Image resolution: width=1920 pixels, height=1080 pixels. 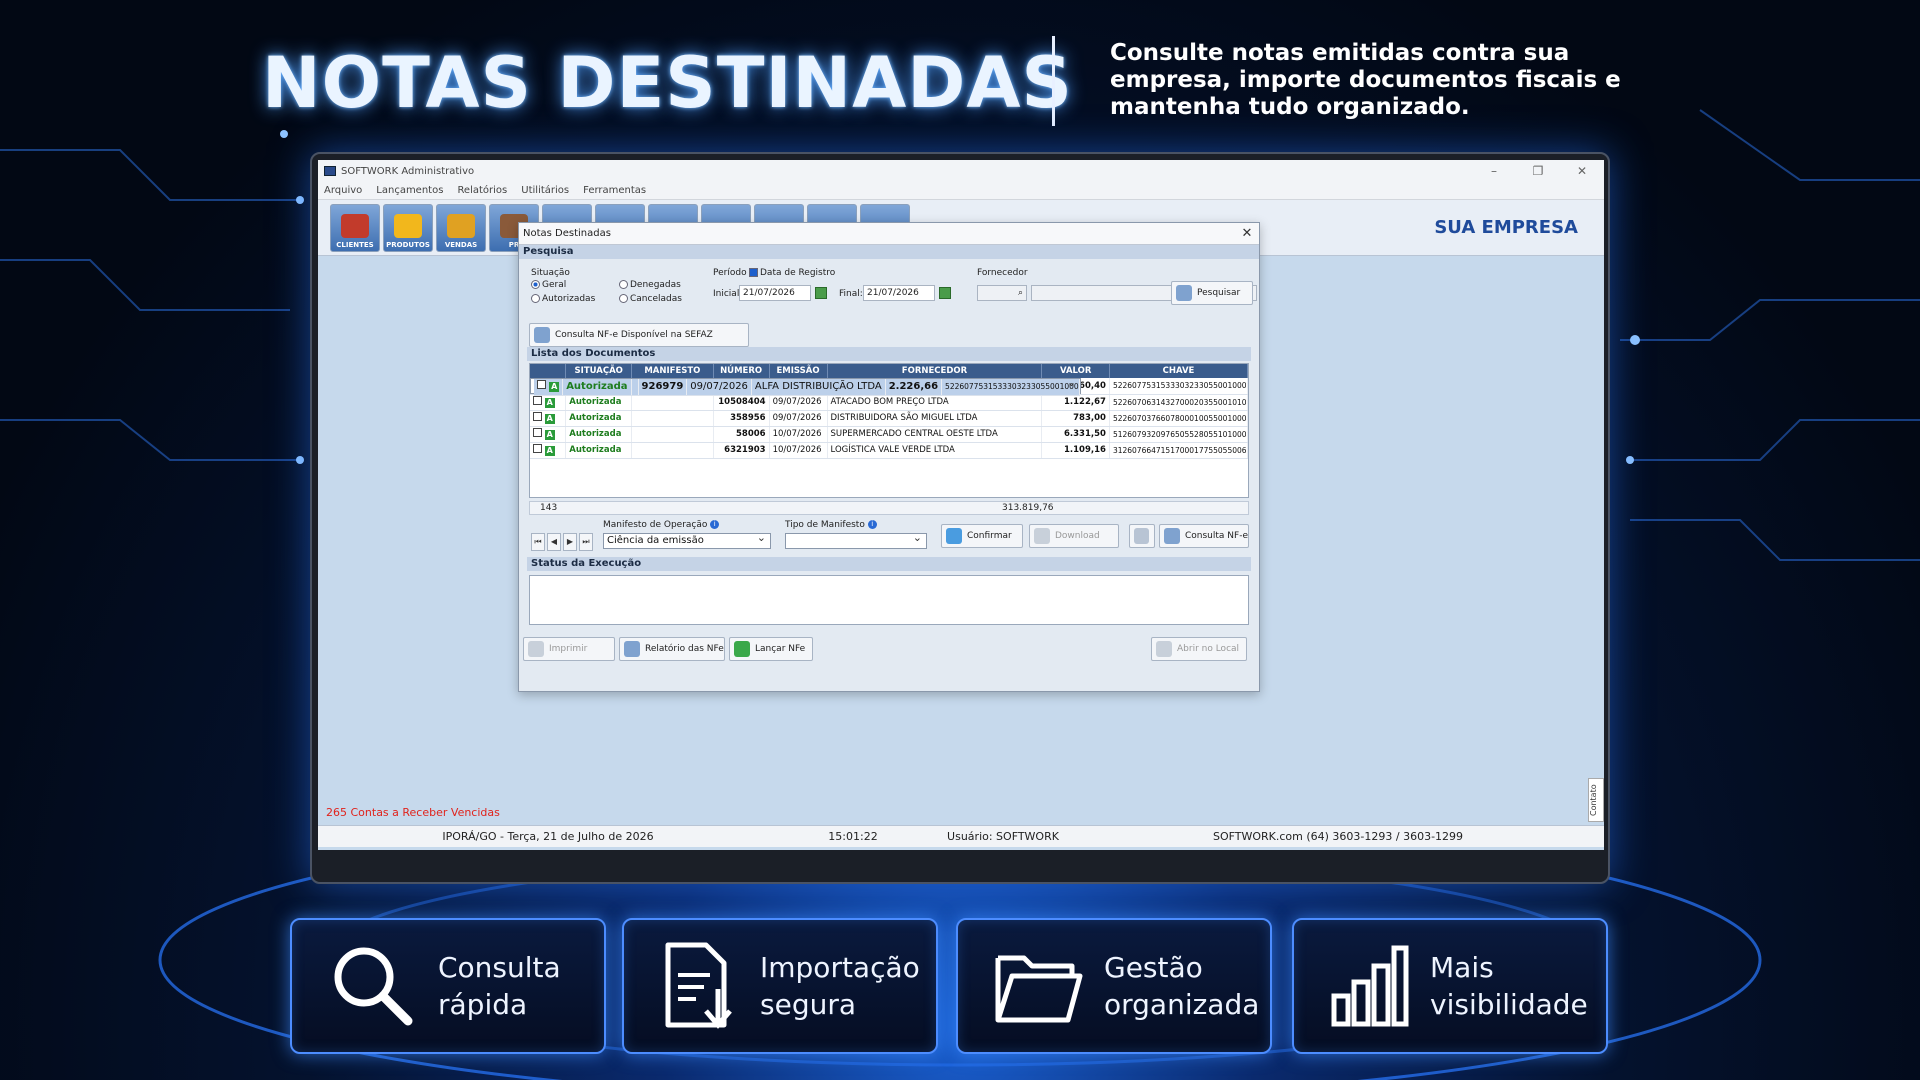 I want to click on dialog-title: Notas Destinadas, so click(x=567, y=233).